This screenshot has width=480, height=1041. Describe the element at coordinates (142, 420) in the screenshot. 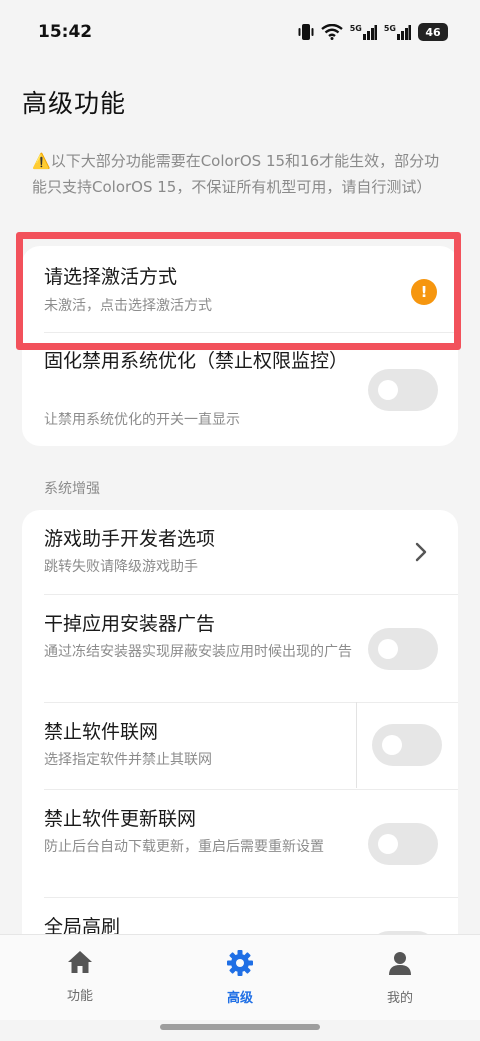

I see `fix-disable-subtitle: 让禁用系统优化的开关一直显示` at that location.